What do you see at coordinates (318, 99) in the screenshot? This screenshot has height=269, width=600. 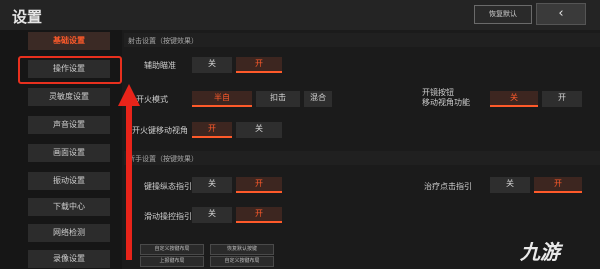 I see `fire-mode-option-3: 混合` at bounding box center [318, 99].